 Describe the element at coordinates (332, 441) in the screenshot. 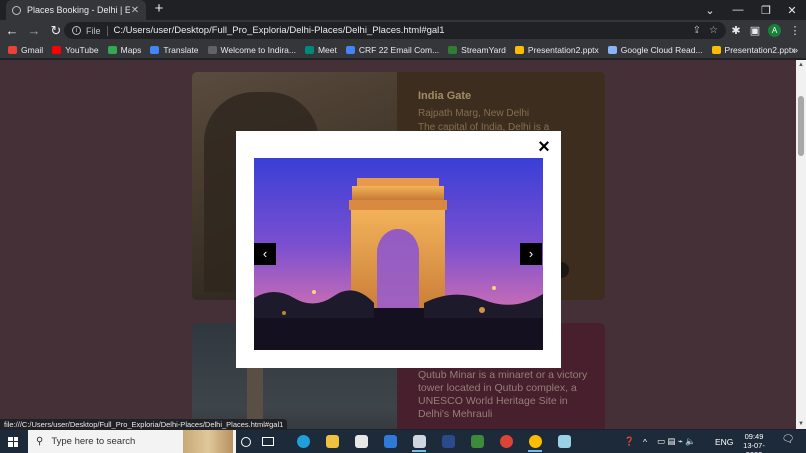

I see `file-explorer-icon` at that location.